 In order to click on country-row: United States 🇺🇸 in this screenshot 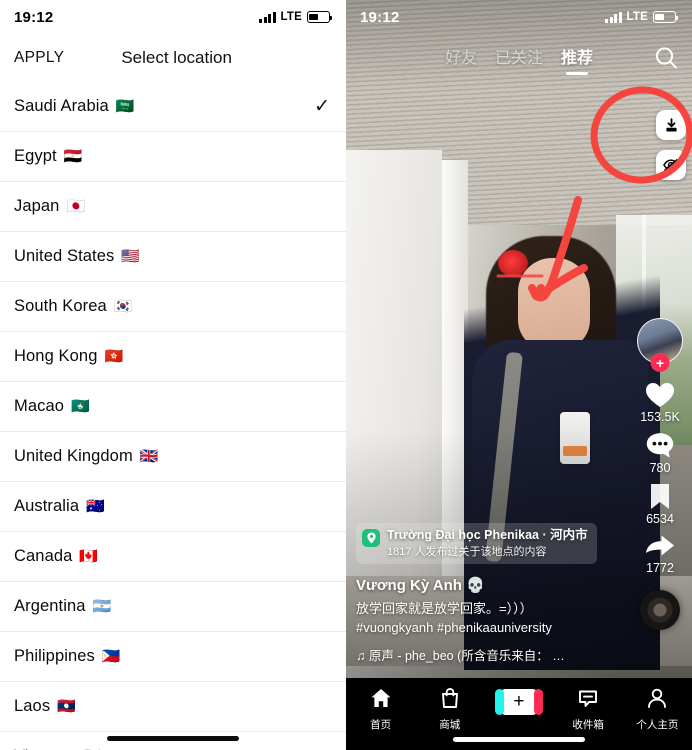, I will do `click(173, 257)`.